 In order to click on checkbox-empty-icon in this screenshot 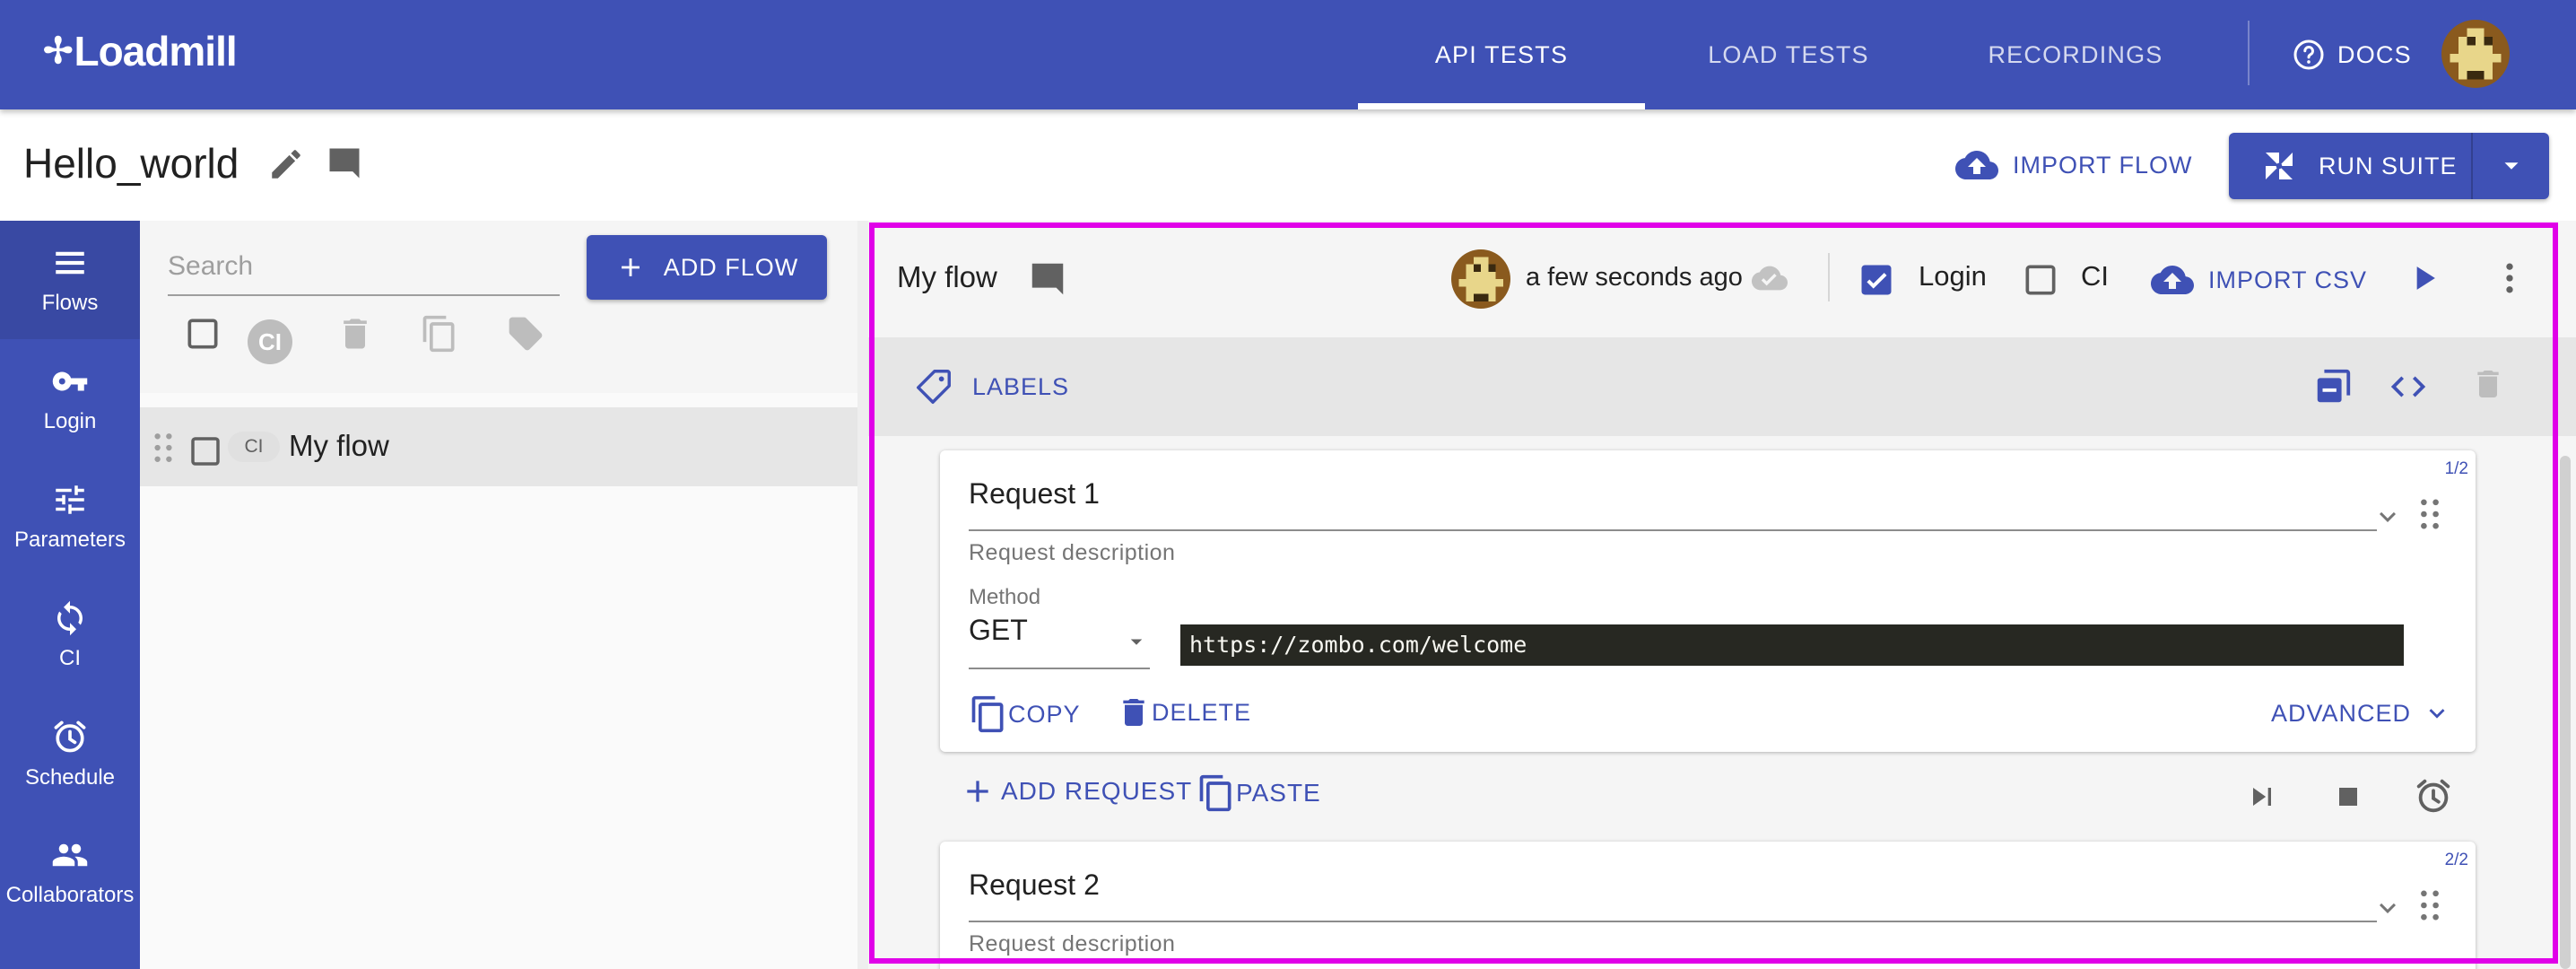, I will do `click(2040, 280)`.